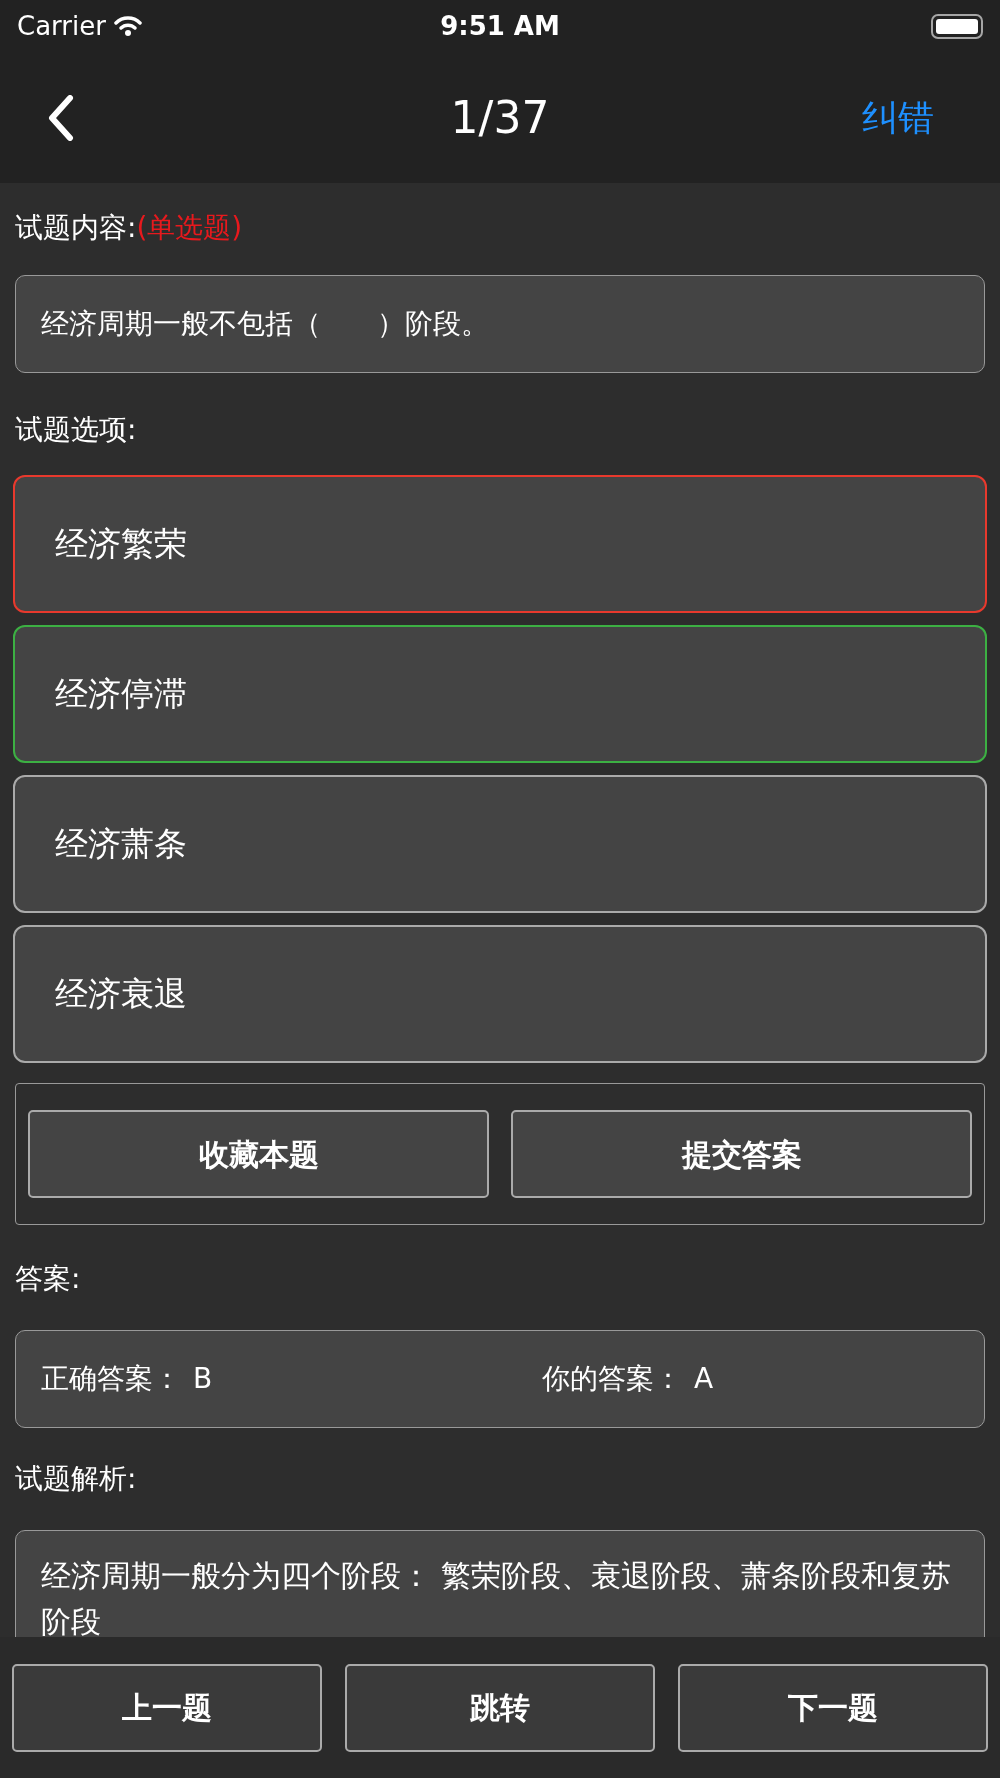  What do you see at coordinates (76, 228) in the screenshot?
I see `section-label: 试题内容:` at bounding box center [76, 228].